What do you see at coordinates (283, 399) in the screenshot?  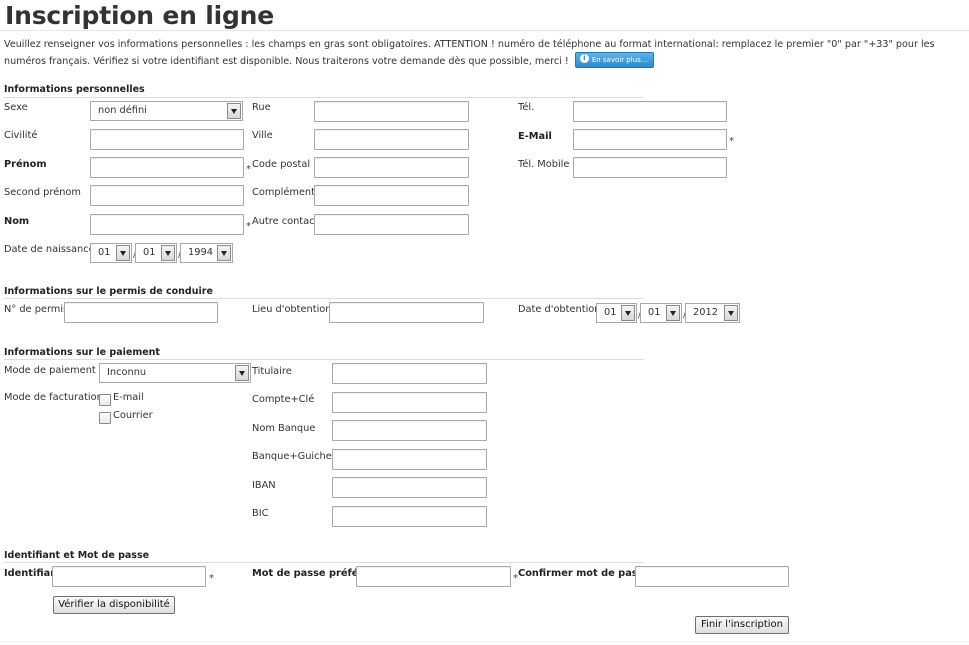 I see `compte-label: Compte+Clé` at bounding box center [283, 399].